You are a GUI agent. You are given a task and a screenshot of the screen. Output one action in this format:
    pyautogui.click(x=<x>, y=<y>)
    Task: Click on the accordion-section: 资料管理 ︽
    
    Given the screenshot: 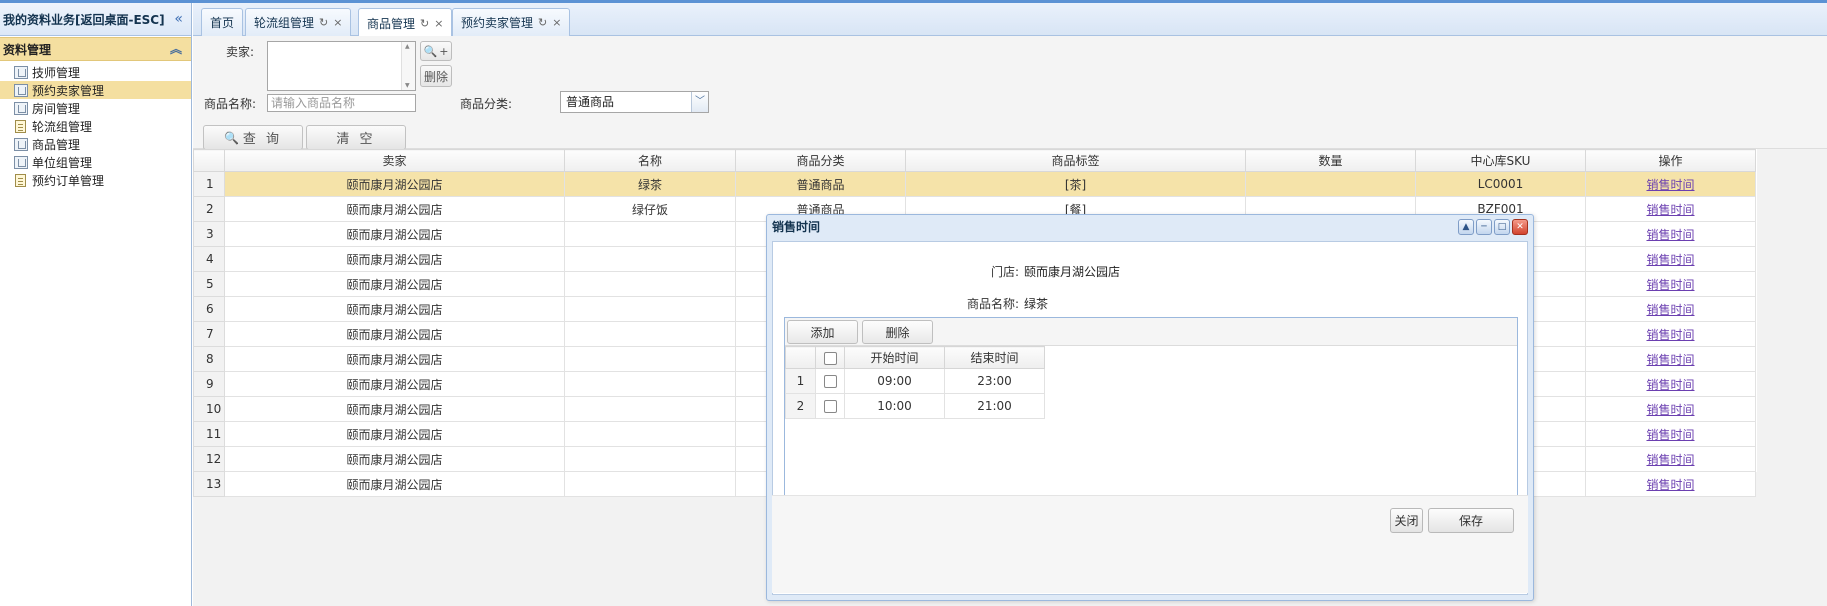 What is the action you would take?
    pyautogui.click(x=95, y=49)
    